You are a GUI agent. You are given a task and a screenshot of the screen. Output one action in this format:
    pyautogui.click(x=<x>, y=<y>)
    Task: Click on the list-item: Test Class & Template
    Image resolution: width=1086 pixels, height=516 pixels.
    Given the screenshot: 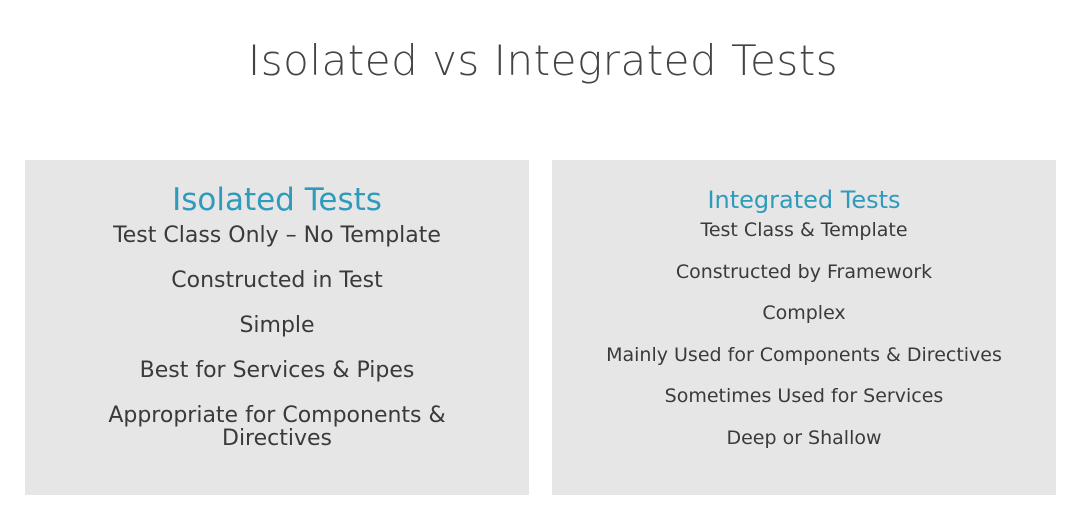 What is the action you would take?
    pyautogui.click(x=804, y=230)
    